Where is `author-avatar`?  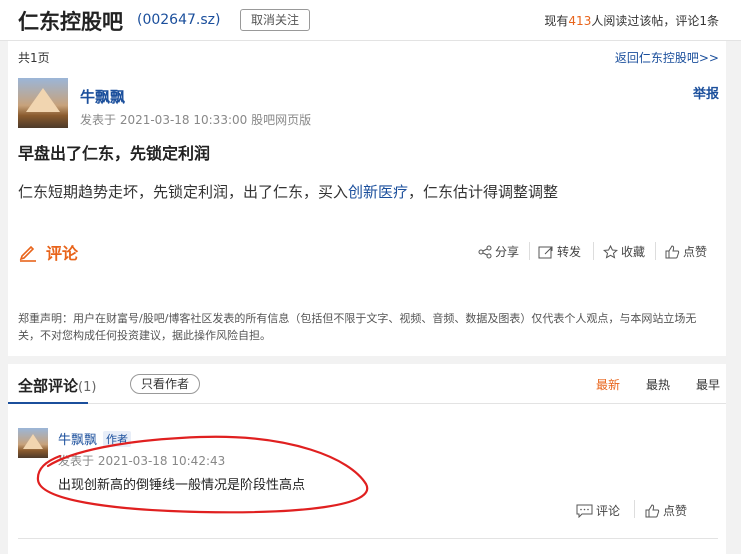 author-avatar is located at coordinates (43, 103).